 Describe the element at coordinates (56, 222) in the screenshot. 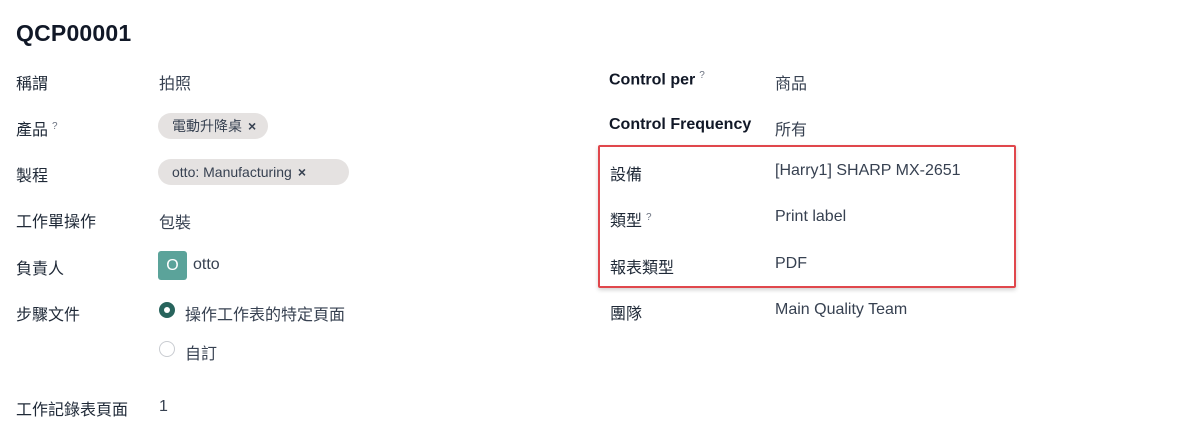

I see `field-label-work-order: 工作單操作` at that location.